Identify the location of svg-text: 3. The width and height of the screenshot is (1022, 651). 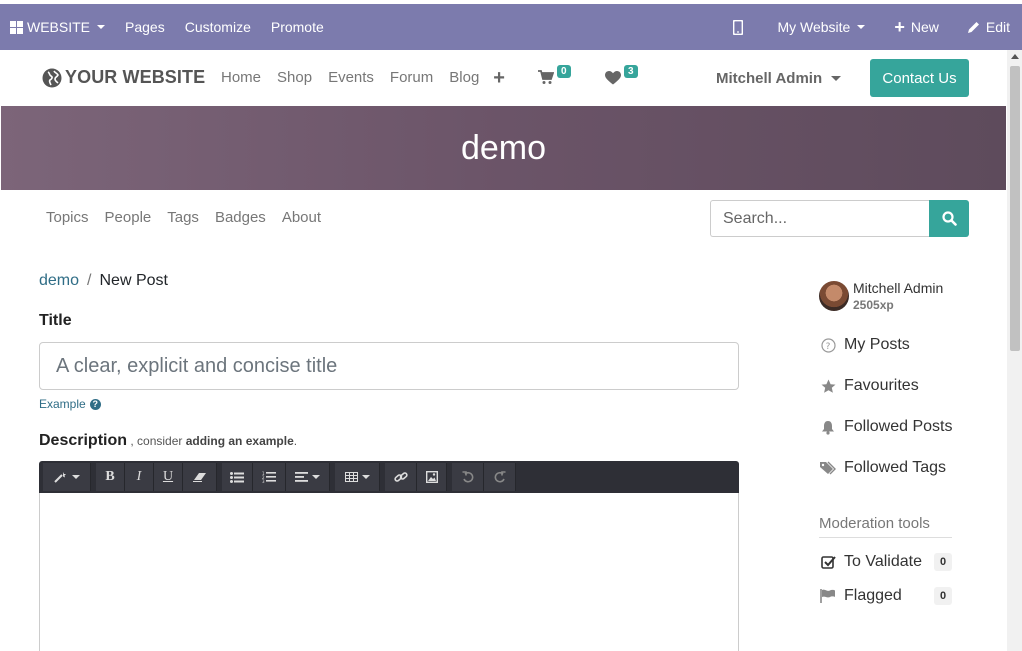
(263, 481).